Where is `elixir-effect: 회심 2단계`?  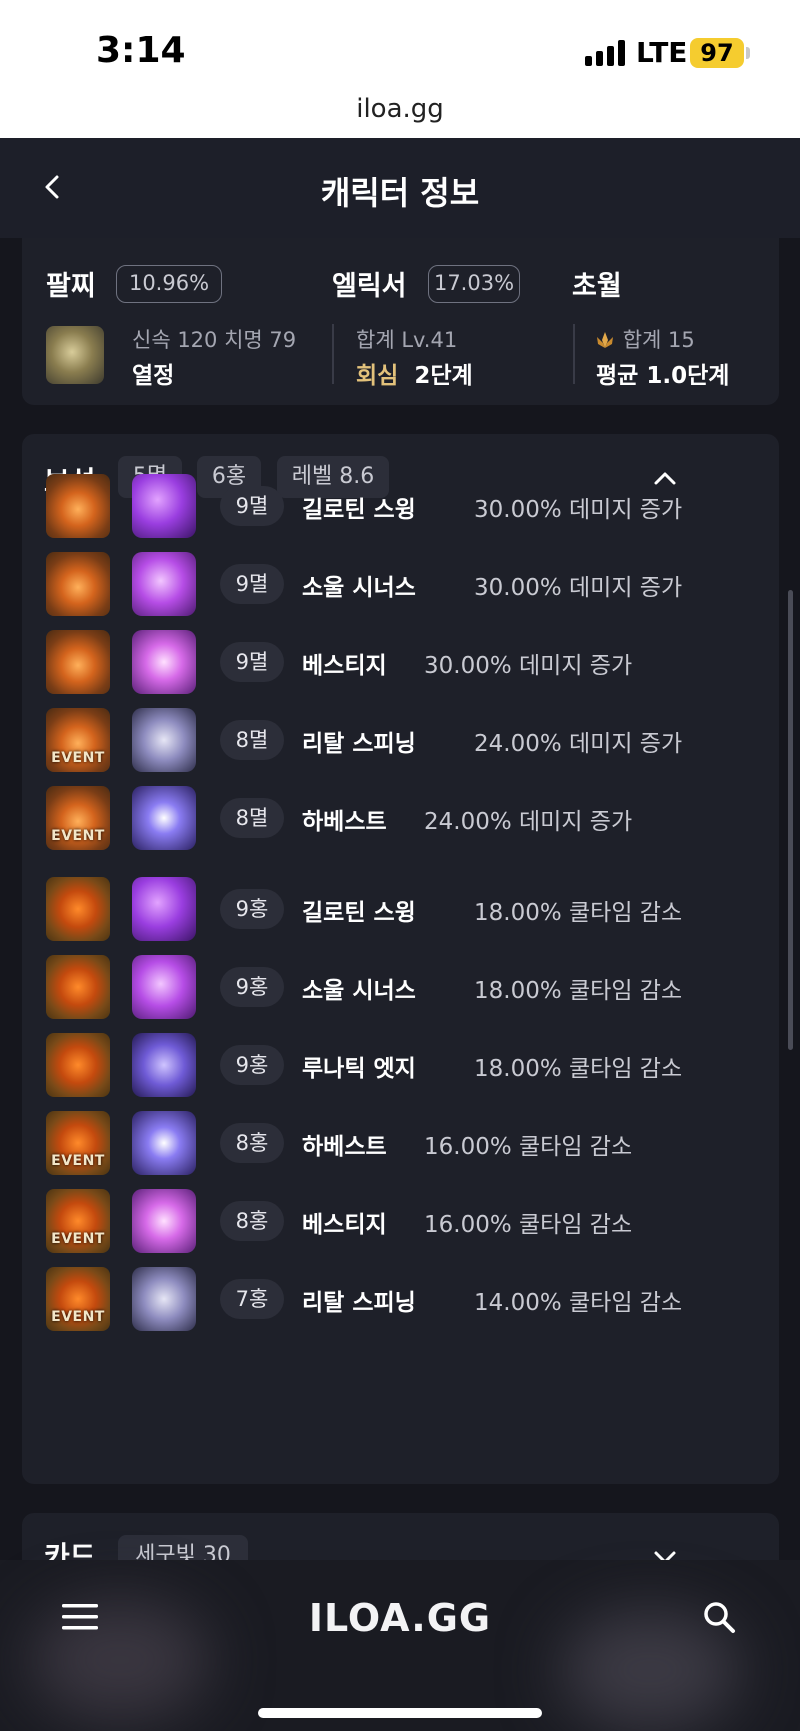 elixir-effect: 회심 2단계 is located at coordinates (414, 373).